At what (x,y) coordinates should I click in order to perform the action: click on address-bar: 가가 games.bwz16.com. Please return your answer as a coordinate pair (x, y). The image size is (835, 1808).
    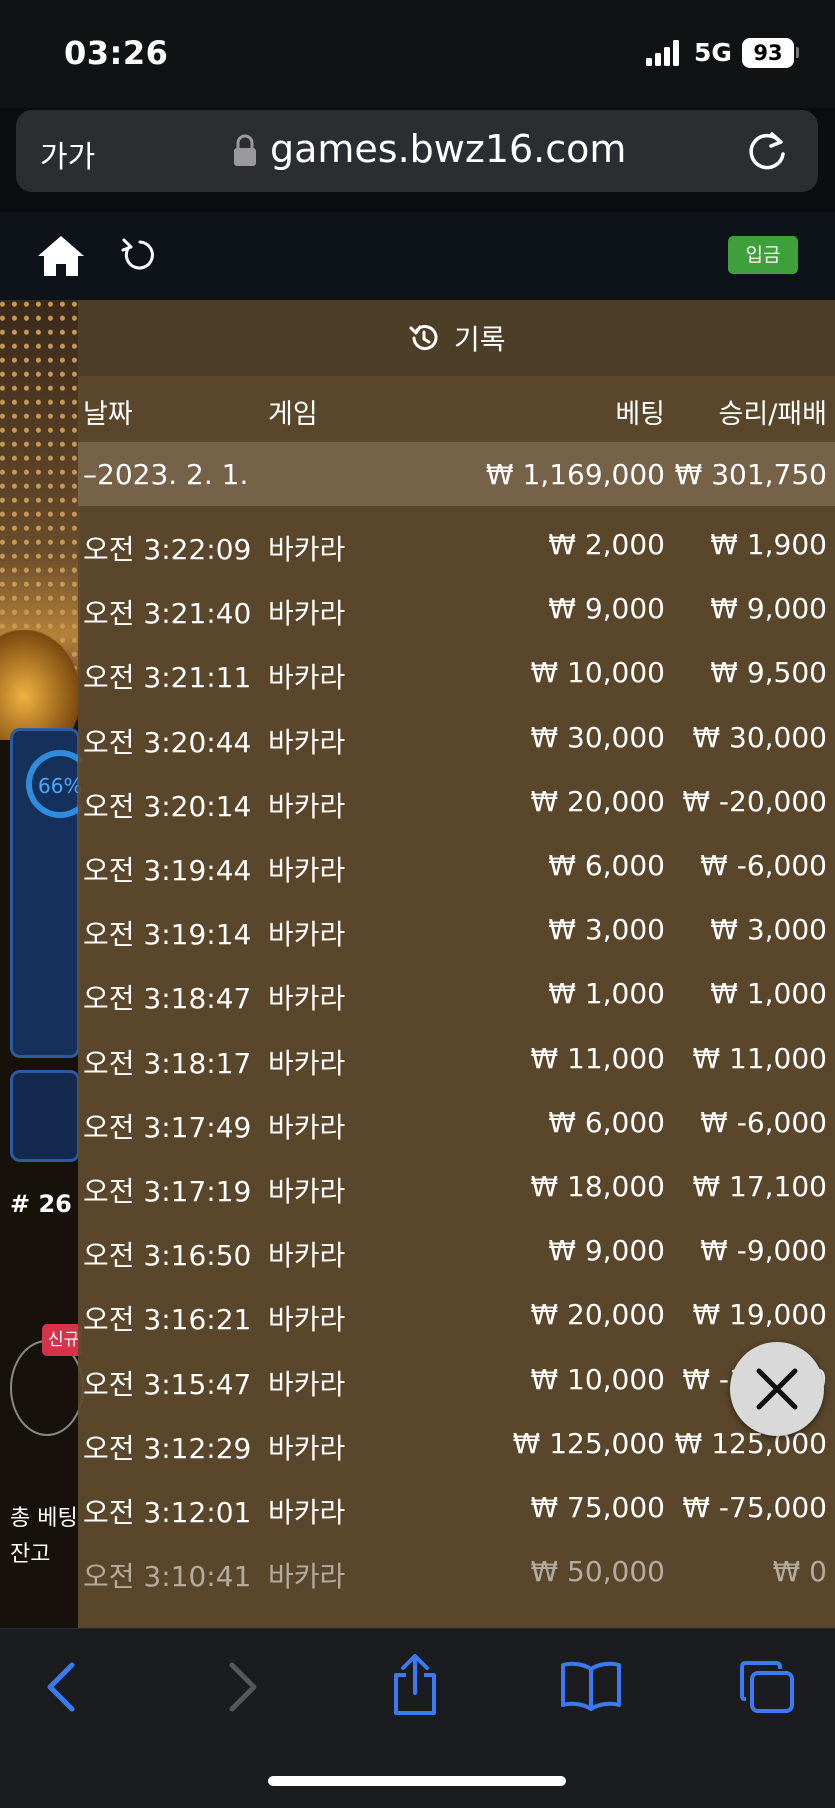
    Looking at the image, I should click on (417, 151).